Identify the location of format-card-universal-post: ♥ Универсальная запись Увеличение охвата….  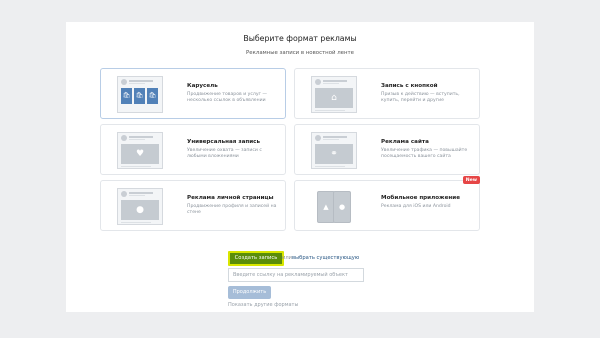
(193, 149).